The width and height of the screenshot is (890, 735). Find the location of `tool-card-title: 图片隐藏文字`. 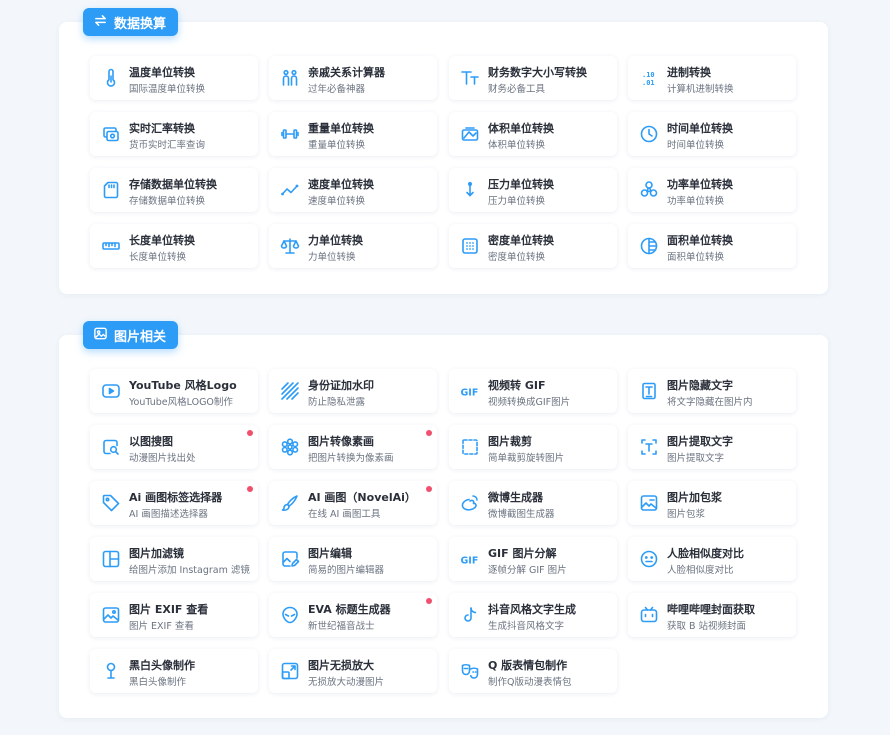

tool-card-title: 图片隐藏文字 is located at coordinates (700, 385).